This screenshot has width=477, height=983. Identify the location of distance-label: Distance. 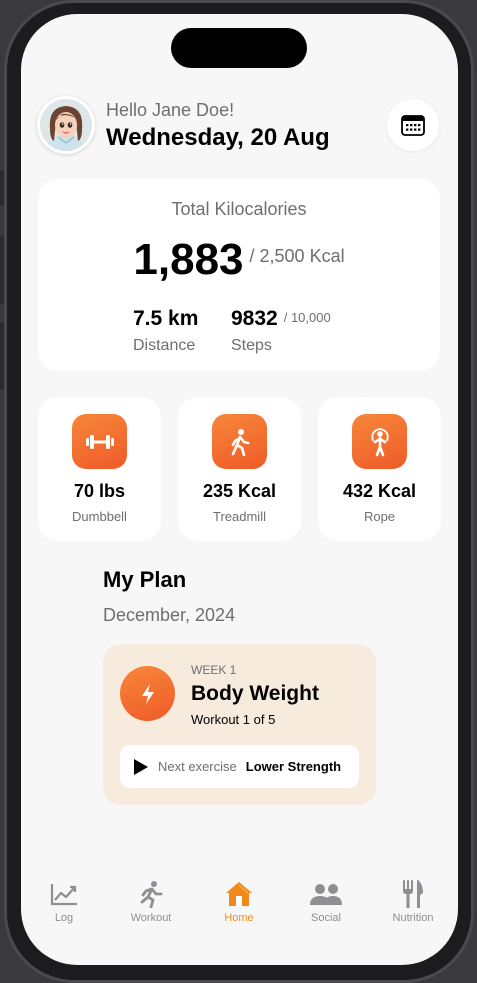
(164, 345).